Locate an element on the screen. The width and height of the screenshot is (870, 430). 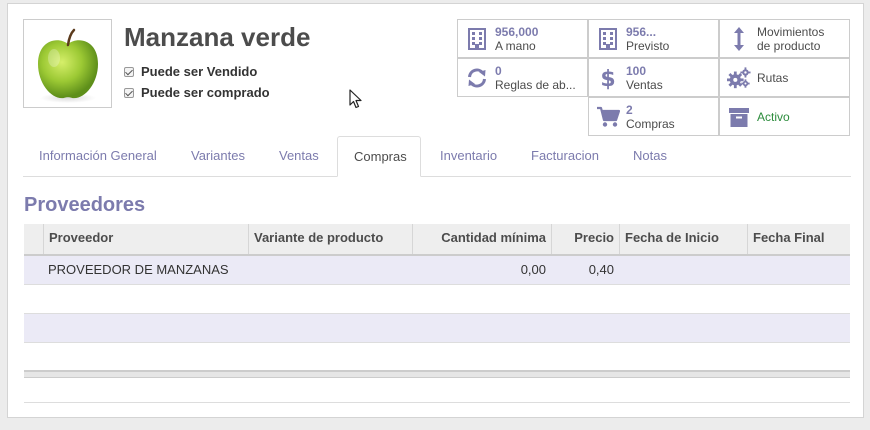
cell-variant is located at coordinates (330, 270).